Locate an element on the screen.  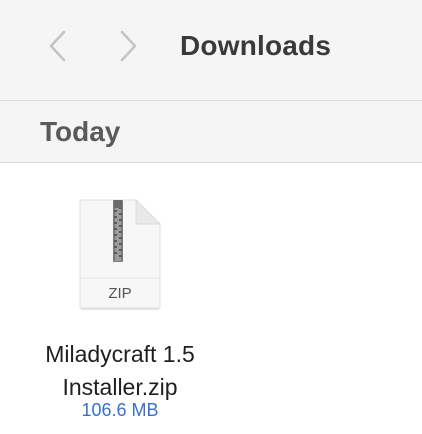
chevron-right-icon is located at coordinates (128, 46).